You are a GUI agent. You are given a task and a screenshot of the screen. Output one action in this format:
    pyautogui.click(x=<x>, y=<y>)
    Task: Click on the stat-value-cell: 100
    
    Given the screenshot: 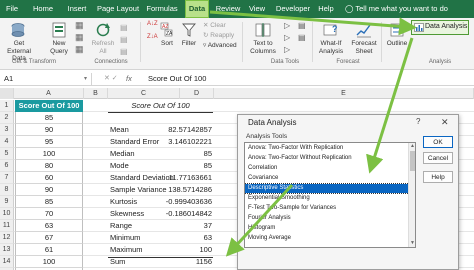 What is the action you would take?
    pyautogui.click(x=186, y=250)
    